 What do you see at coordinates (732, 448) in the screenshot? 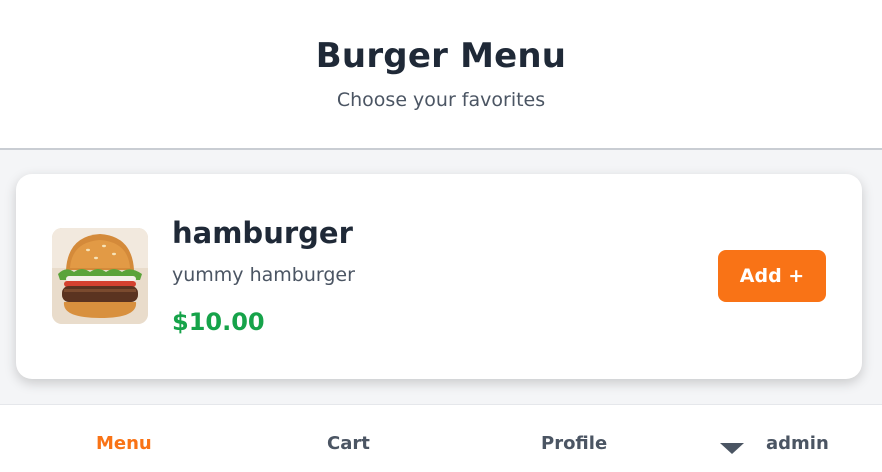
I see `caret-down-icon` at bounding box center [732, 448].